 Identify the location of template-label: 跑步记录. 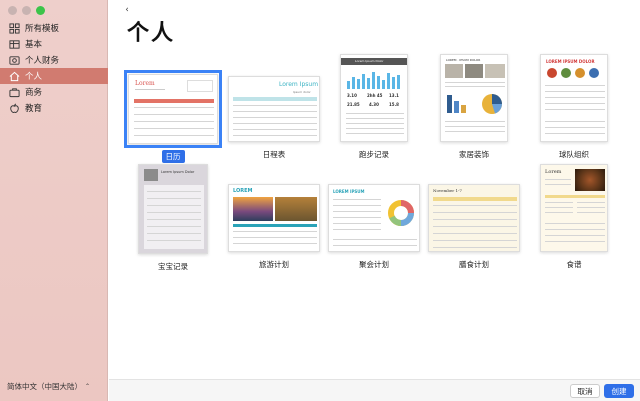
(374, 154).